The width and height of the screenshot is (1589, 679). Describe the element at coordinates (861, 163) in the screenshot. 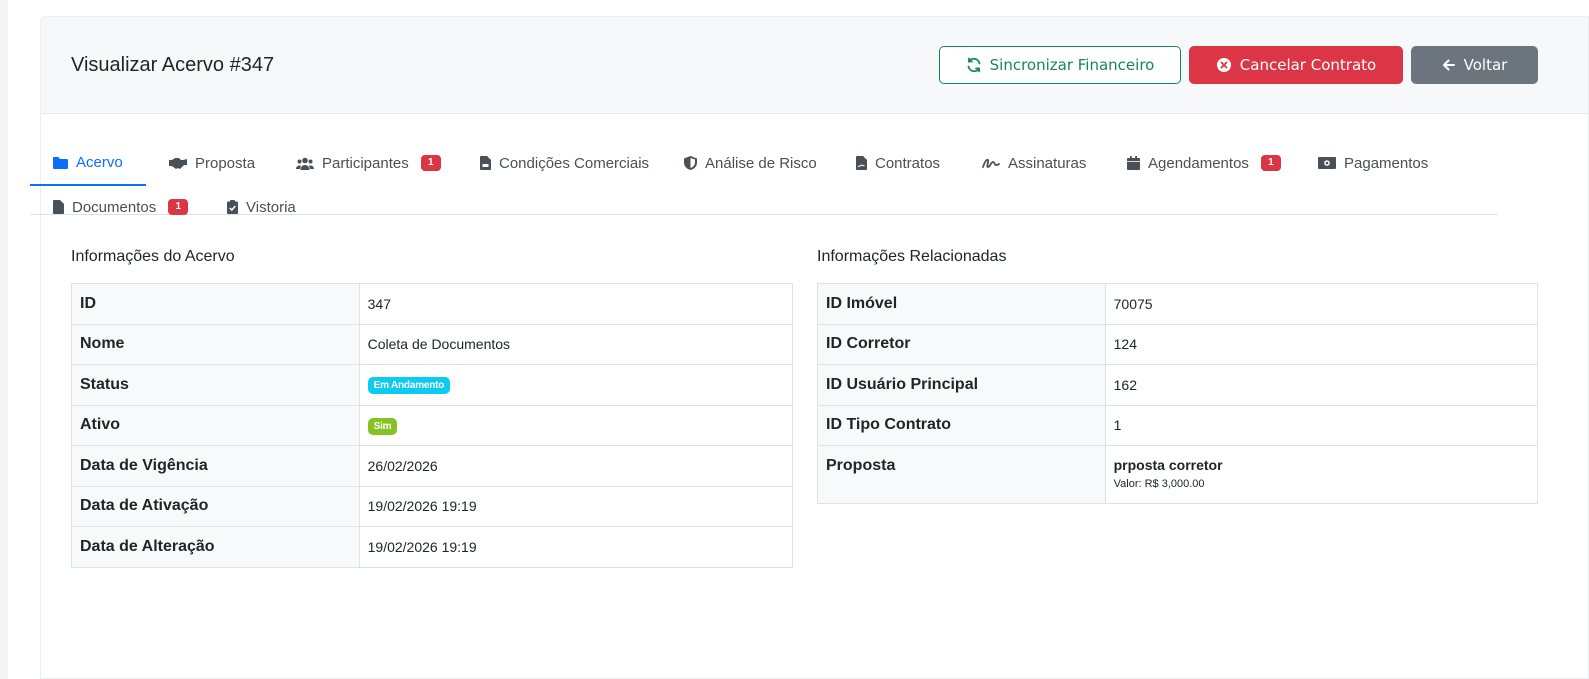

I see `file-contract-icon` at that location.